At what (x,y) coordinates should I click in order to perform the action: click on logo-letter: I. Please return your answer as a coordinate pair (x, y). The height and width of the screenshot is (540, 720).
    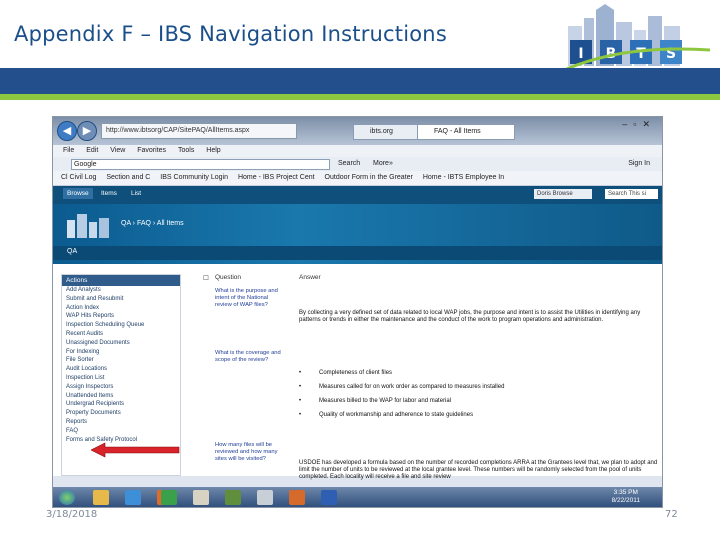
    Looking at the image, I should click on (580, 54).